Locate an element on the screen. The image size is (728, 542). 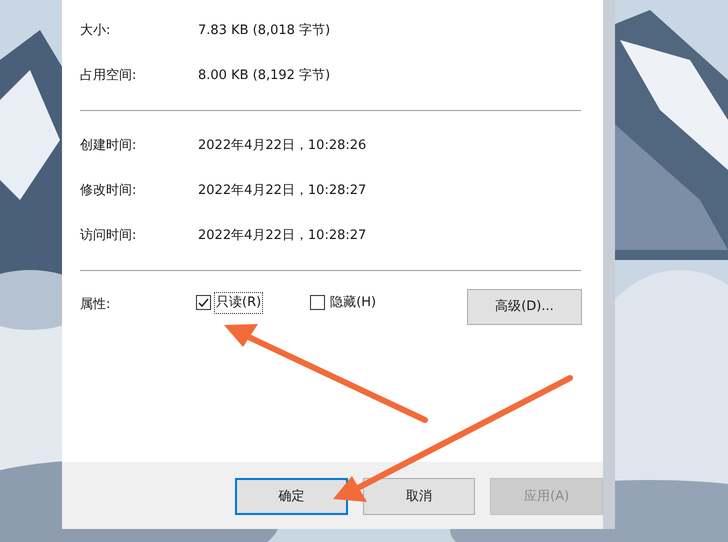
field-label: 访问时间: is located at coordinates (109, 235).